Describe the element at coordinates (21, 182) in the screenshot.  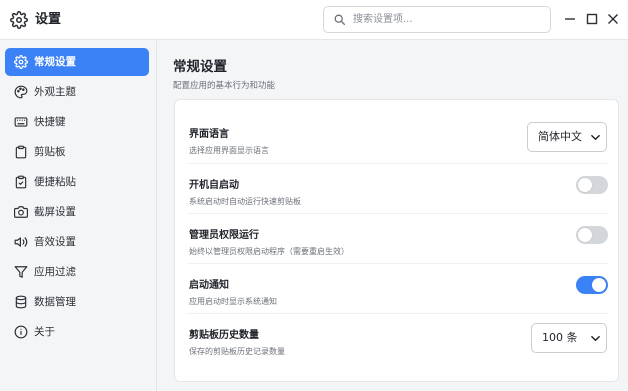
I see `clipboard-check-icon` at that location.